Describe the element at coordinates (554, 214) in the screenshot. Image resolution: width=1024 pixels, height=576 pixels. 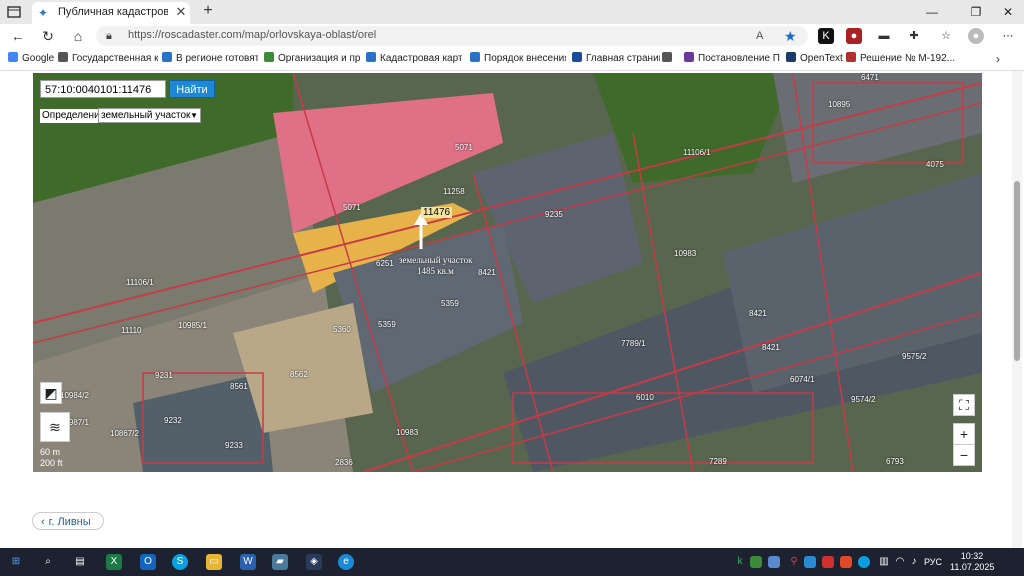
I see `parcel-label: 9235` at that location.